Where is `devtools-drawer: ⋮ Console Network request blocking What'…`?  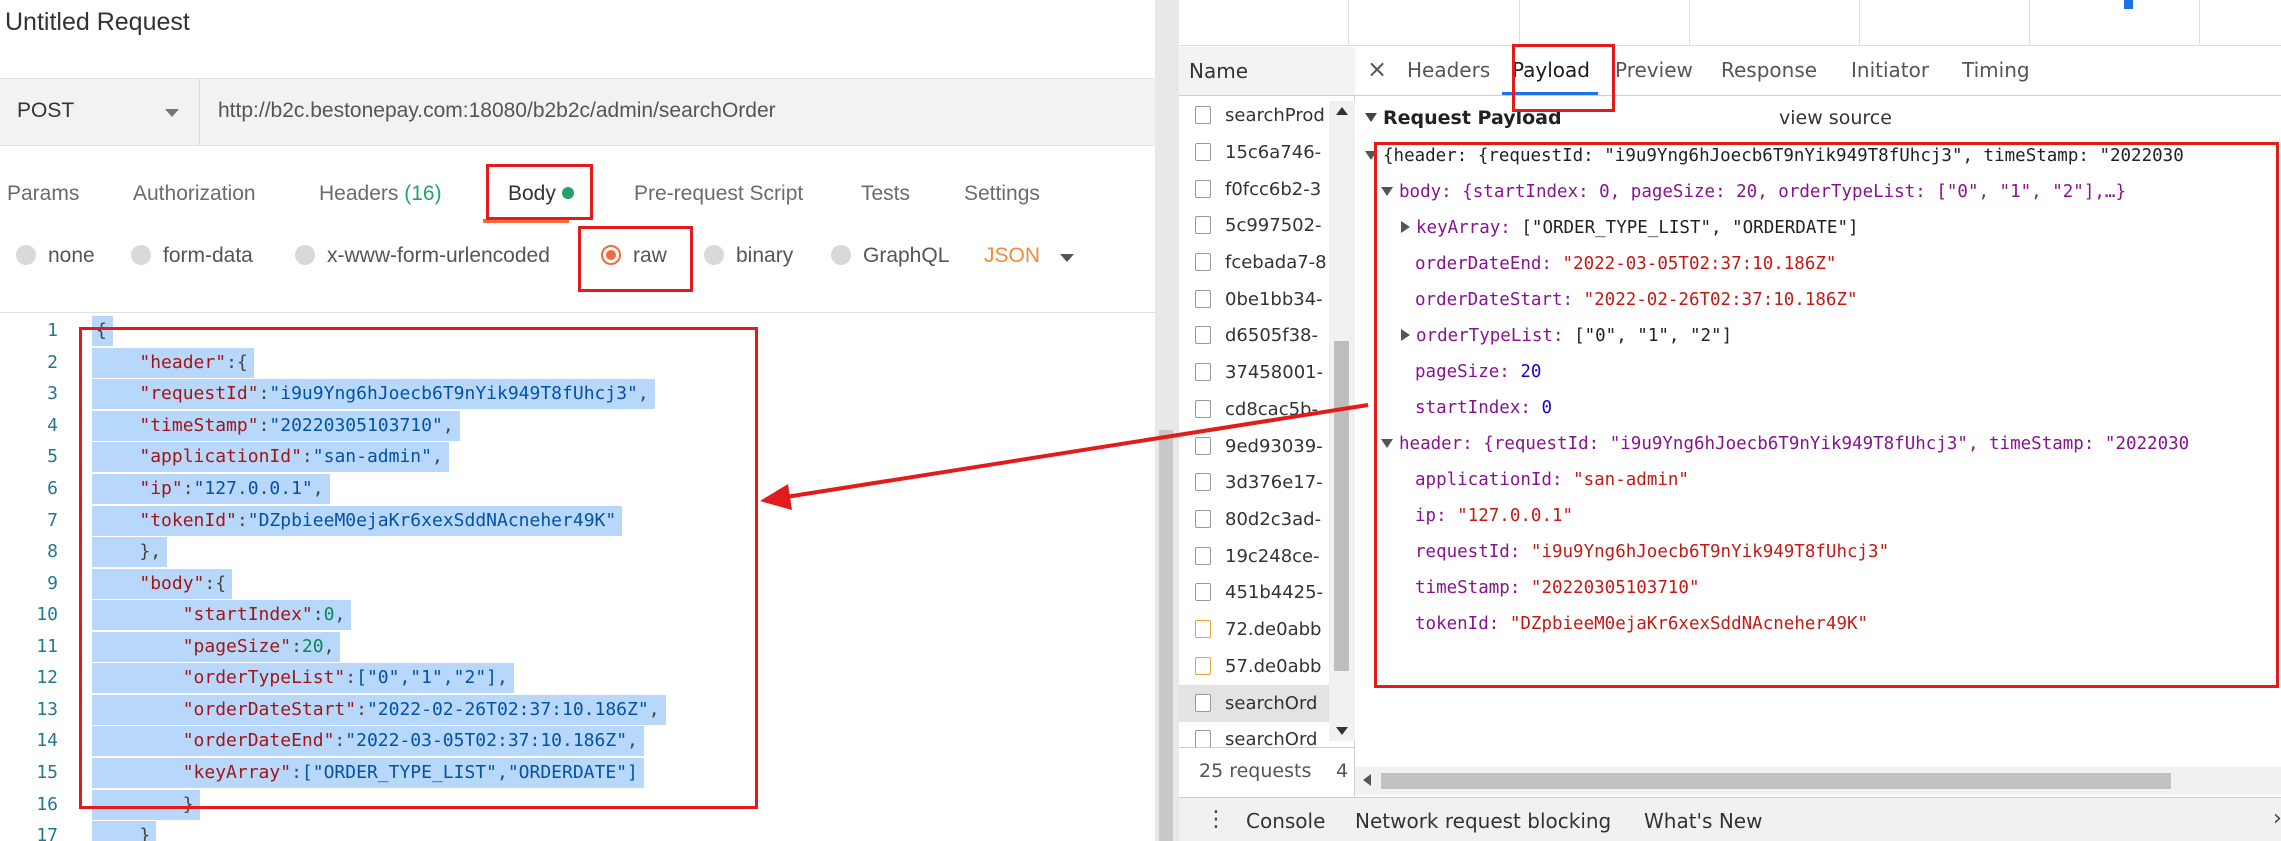 devtools-drawer: ⋮ Console Network request blocking What'… is located at coordinates (1730, 819).